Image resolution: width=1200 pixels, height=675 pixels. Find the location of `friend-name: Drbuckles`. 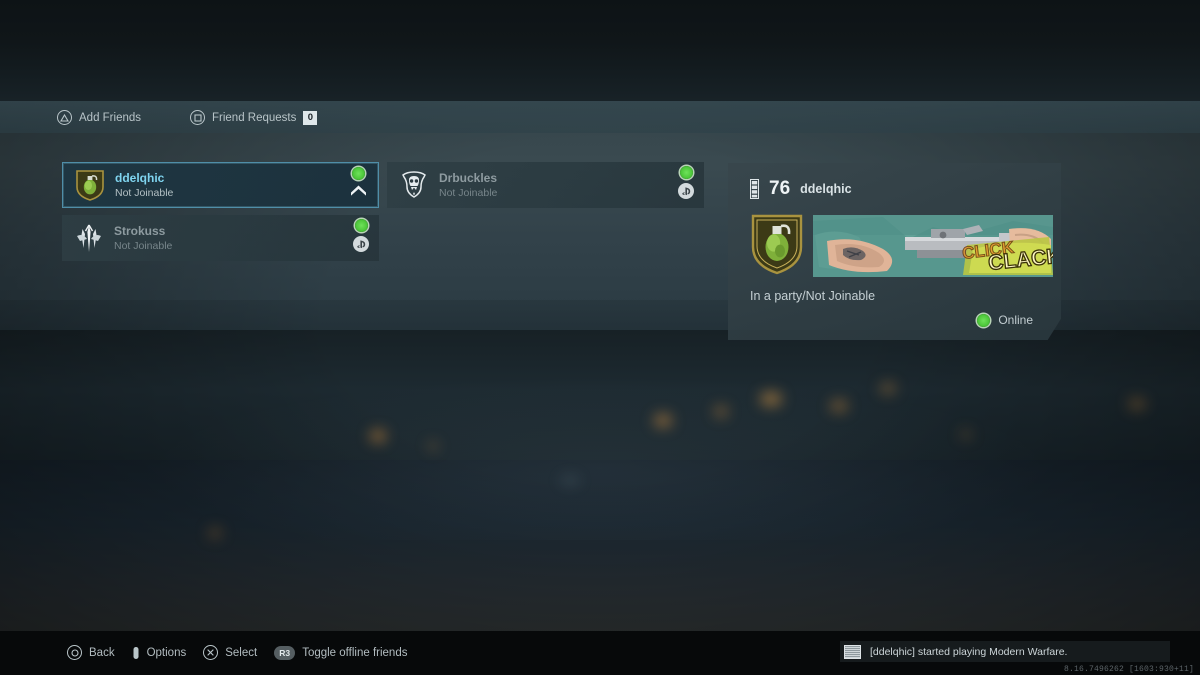

friend-name: Drbuckles is located at coordinates (468, 177).